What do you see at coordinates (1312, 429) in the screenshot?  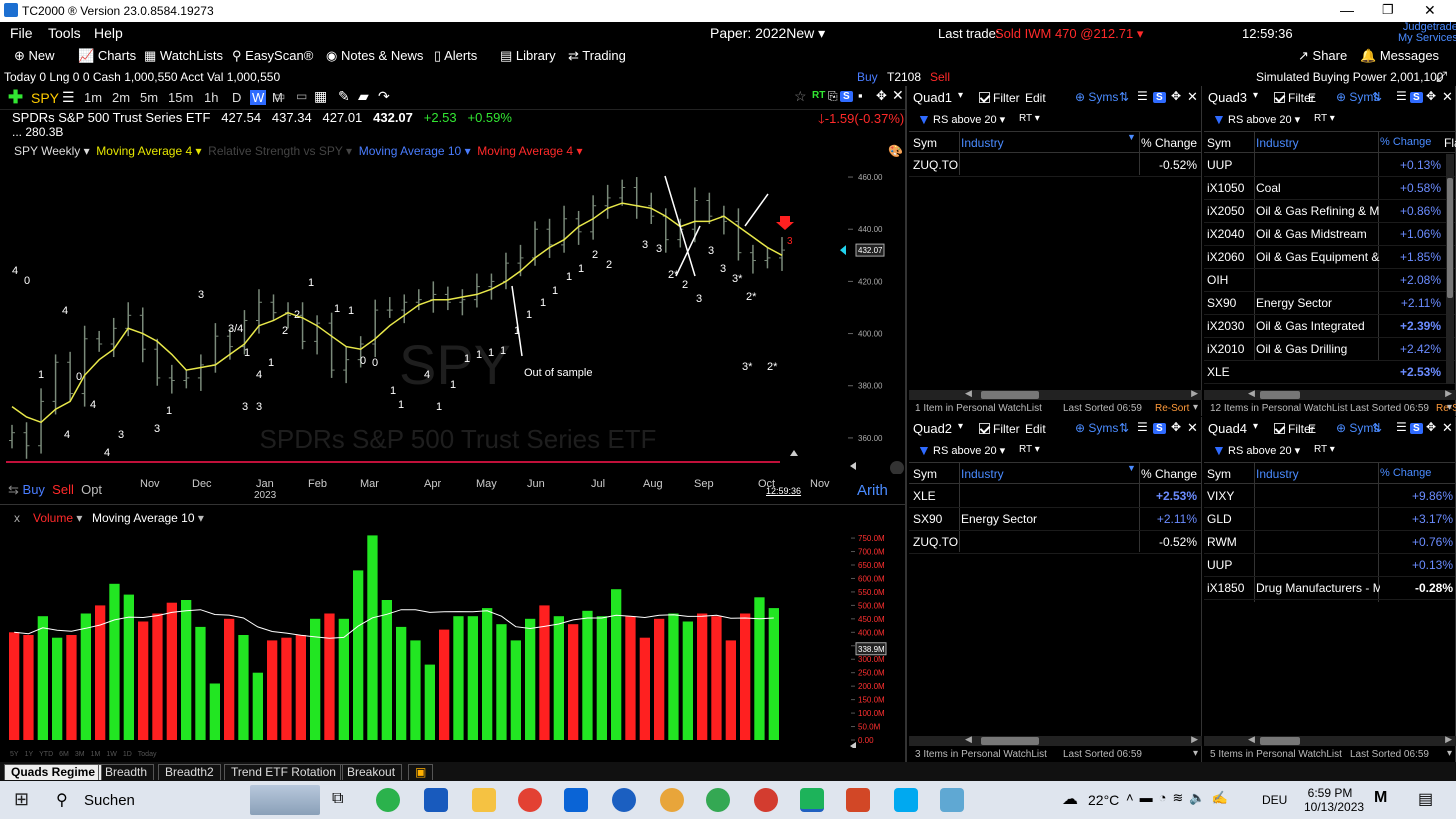 I see `quad4-edit-menu: E` at bounding box center [1312, 429].